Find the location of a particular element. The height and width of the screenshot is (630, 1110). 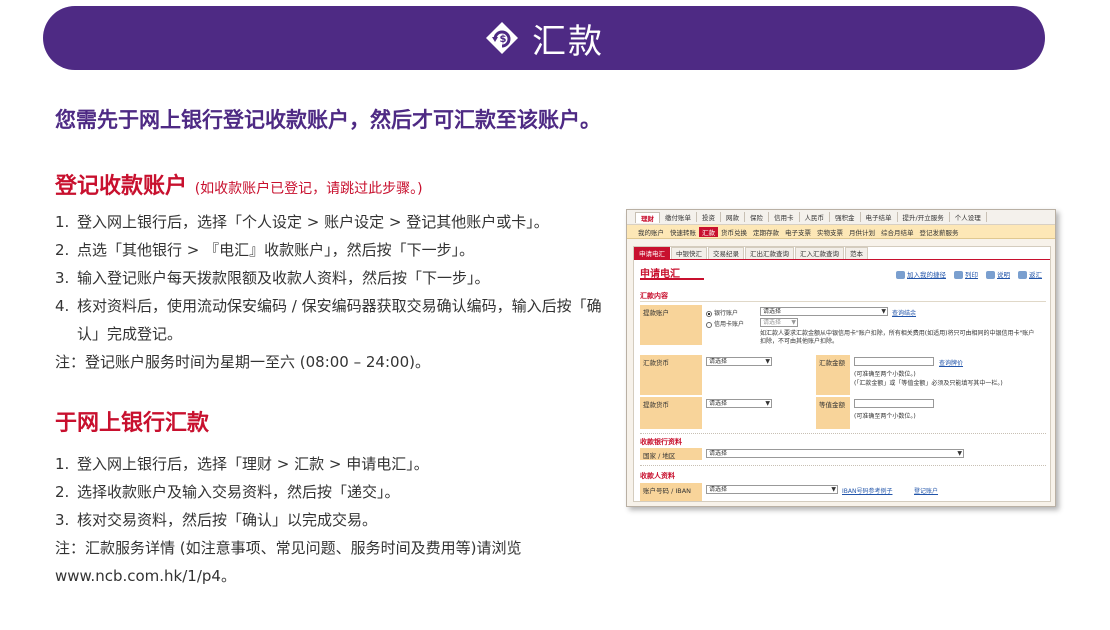

amount-input is located at coordinates (894, 361).